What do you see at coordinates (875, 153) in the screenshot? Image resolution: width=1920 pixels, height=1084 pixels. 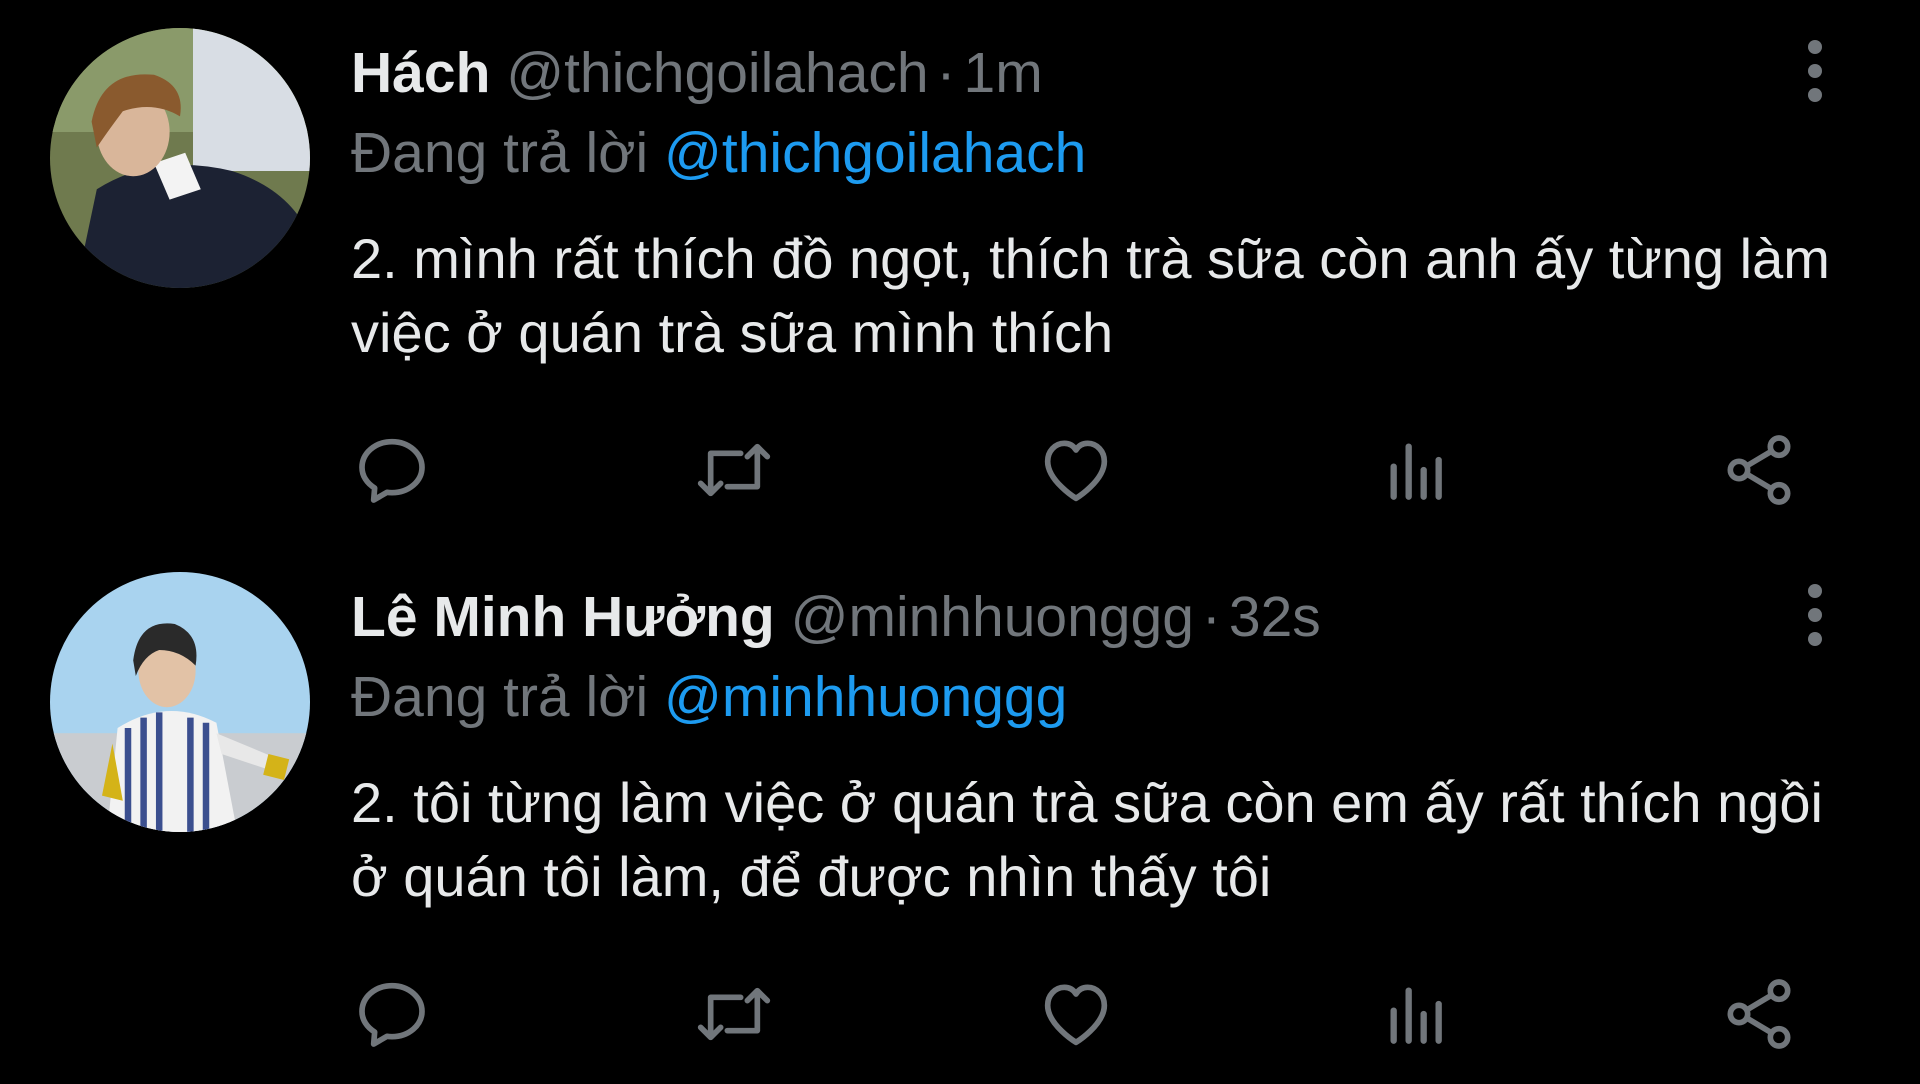 I see `replying-to-mention: @thichgoilahach` at bounding box center [875, 153].